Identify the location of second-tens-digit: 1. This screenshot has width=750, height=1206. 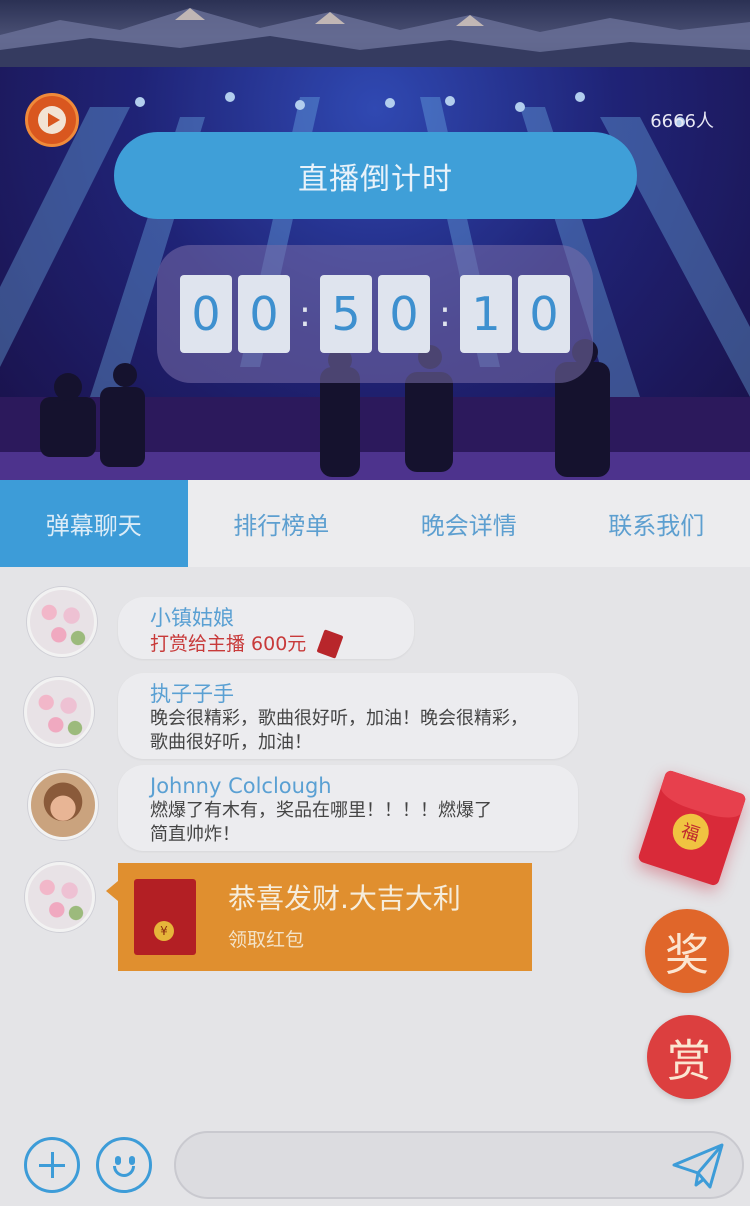
(486, 314).